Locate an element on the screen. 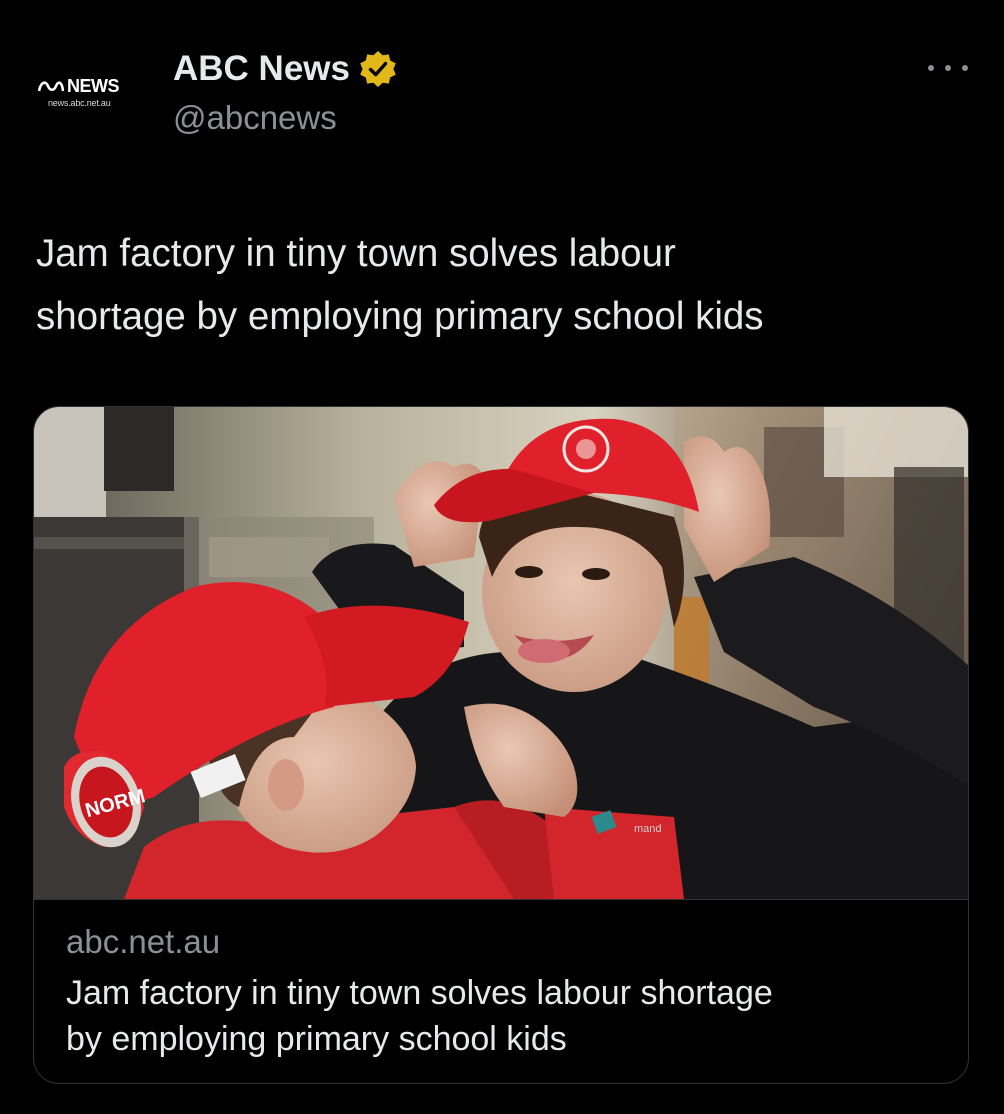 Image resolution: width=1004 pixels, height=1114 pixels. card-domain: abc.net.au is located at coordinates (143, 941).